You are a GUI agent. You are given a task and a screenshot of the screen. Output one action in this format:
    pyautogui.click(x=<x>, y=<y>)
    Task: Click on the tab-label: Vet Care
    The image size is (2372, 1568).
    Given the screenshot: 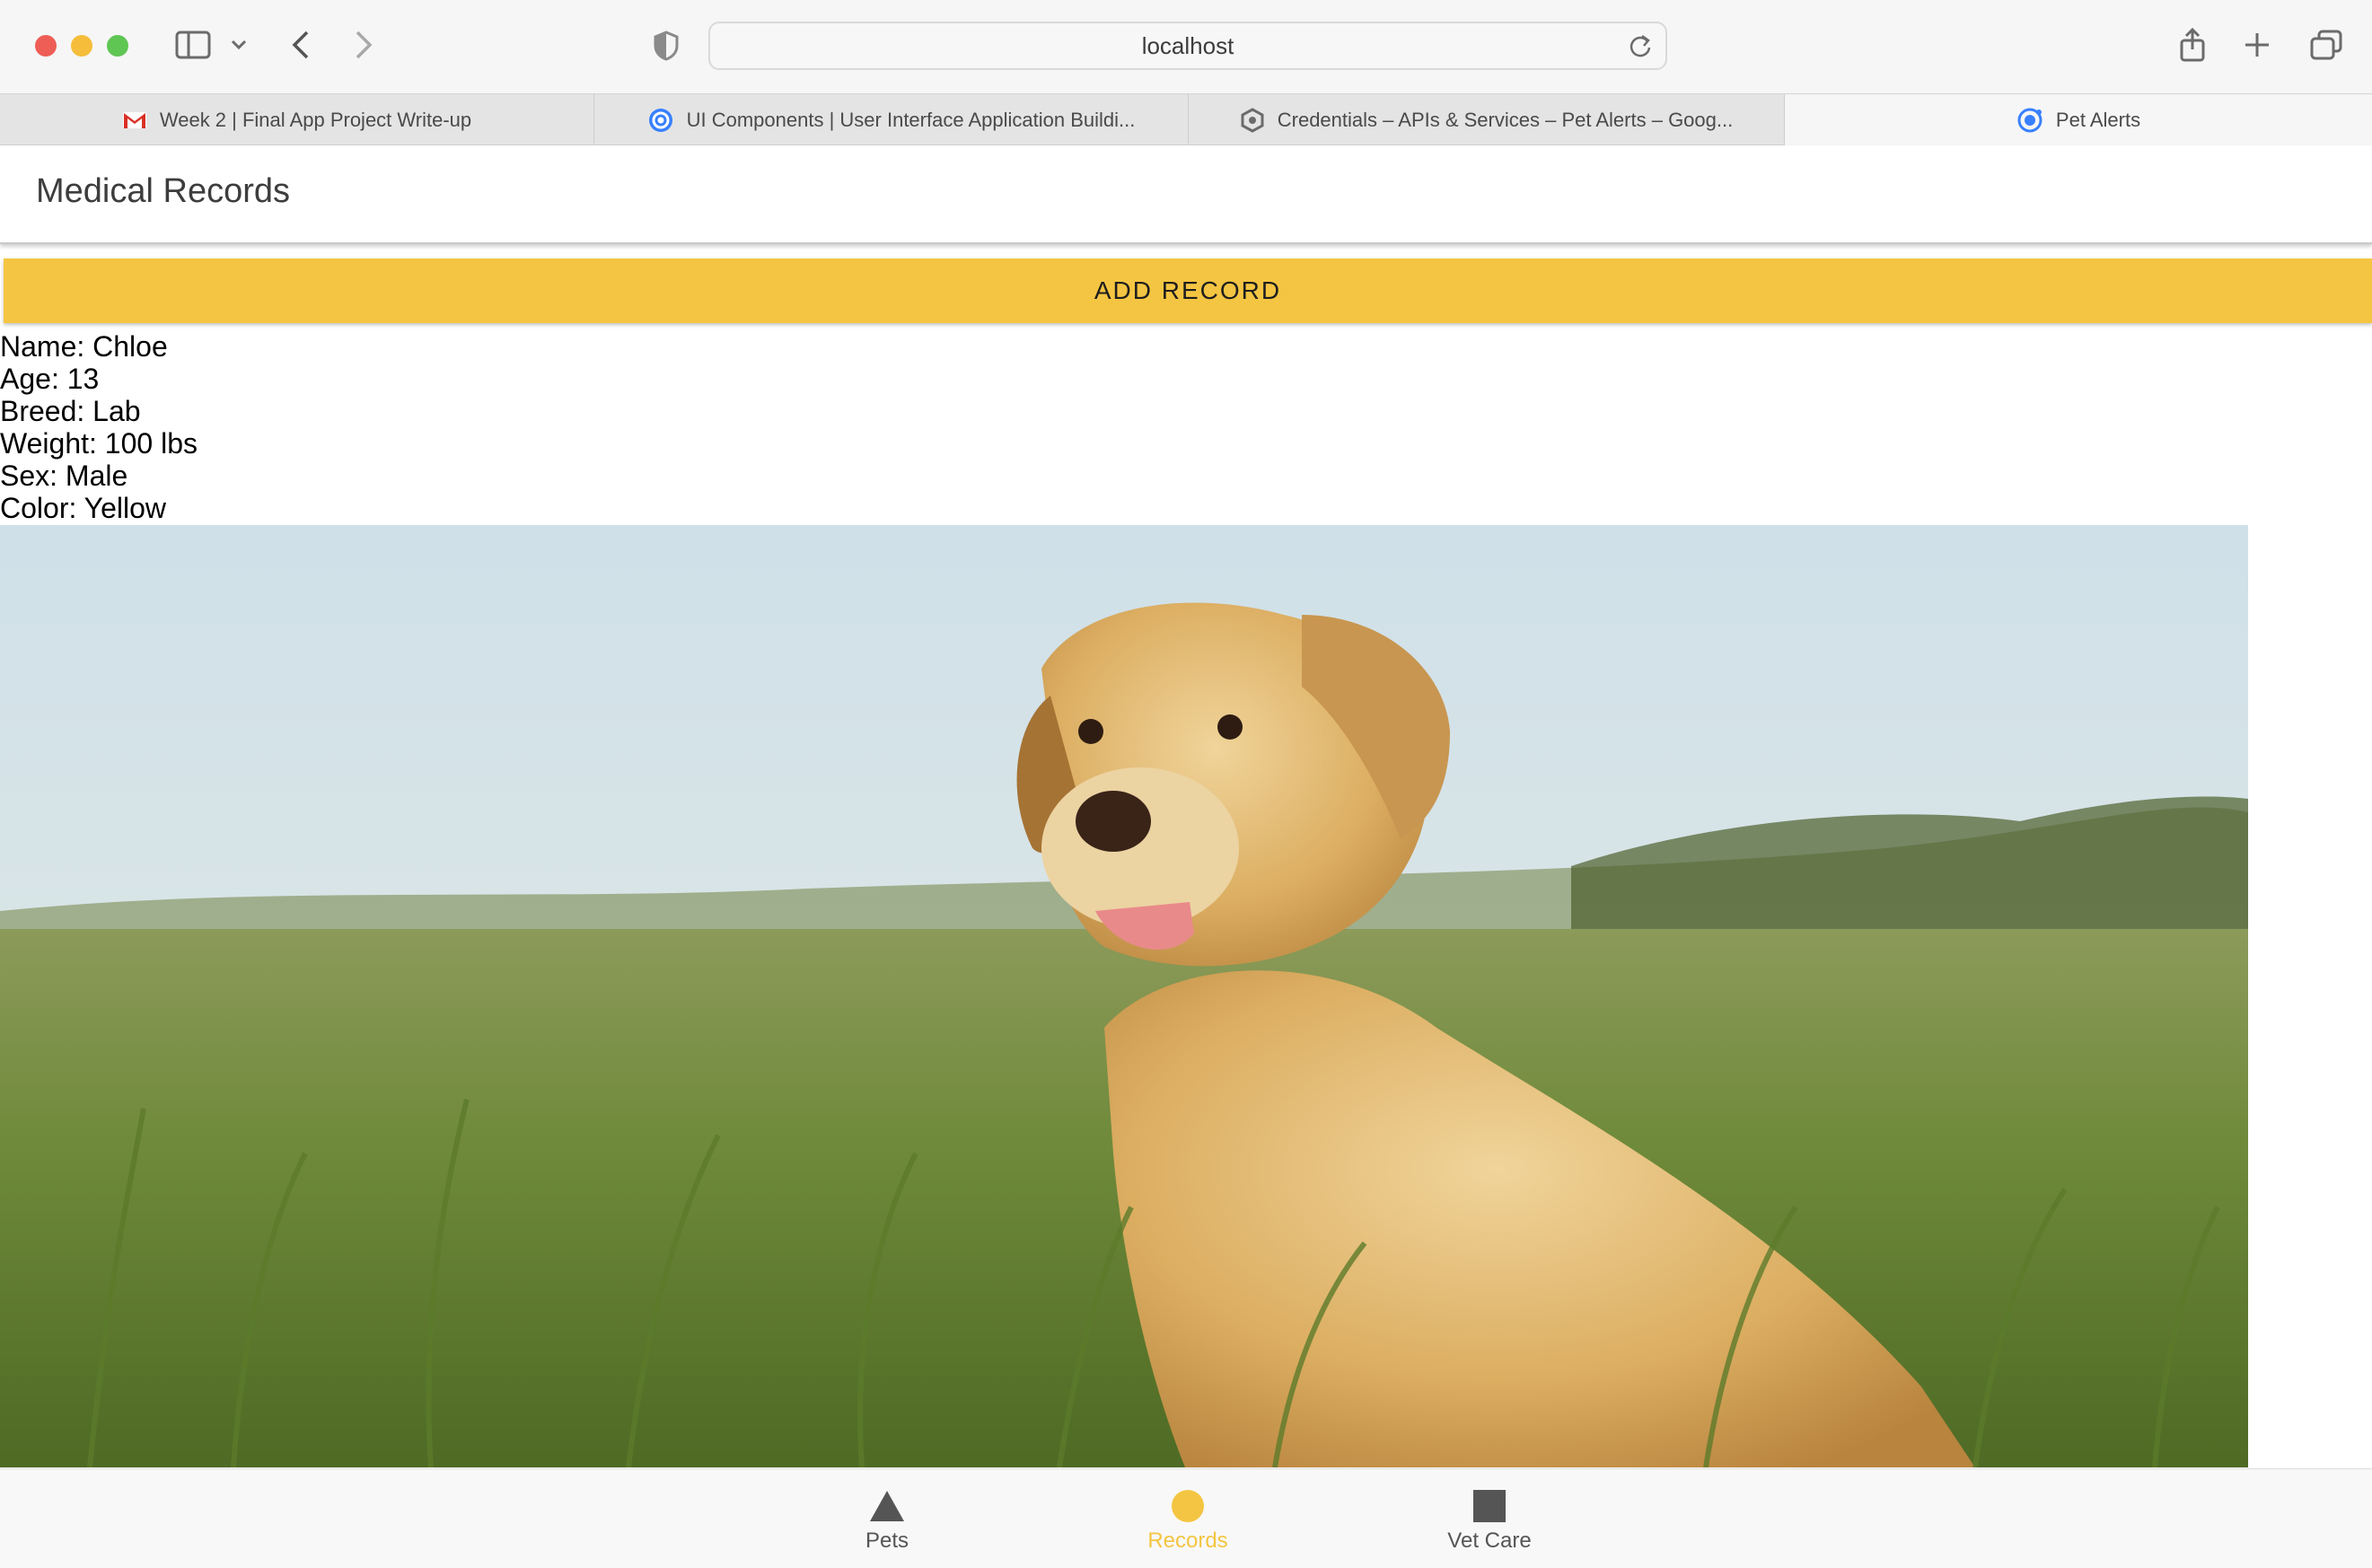 What is the action you would take?
    pyautogui.click(x=1489, y=1541)
    